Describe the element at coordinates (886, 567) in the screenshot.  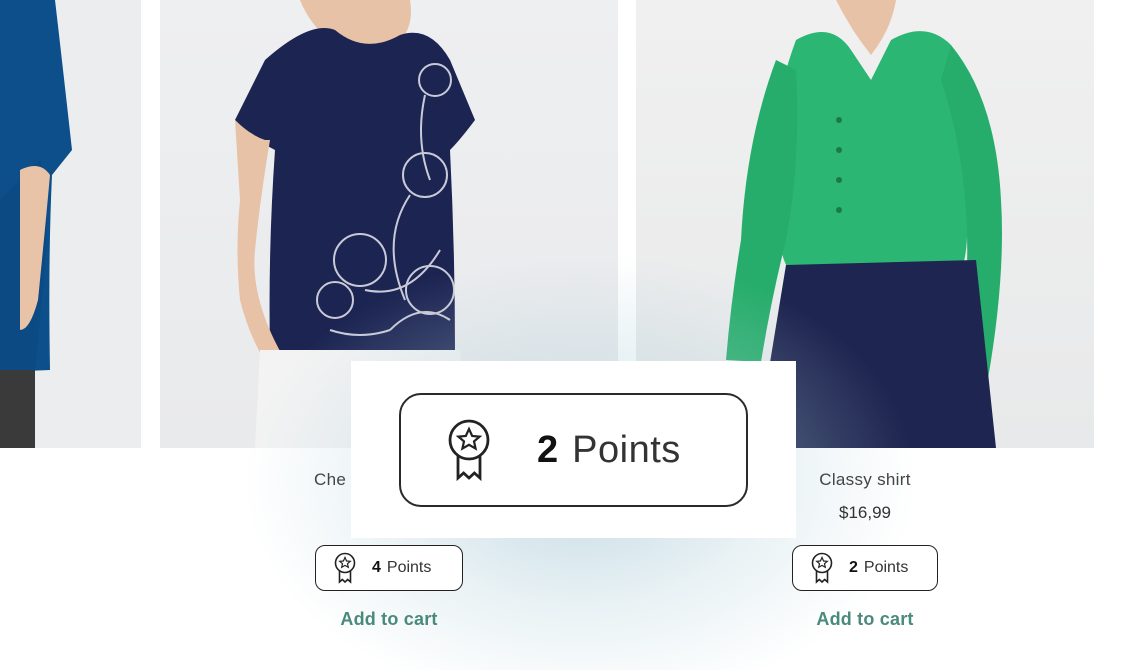
I see `points-label-2: Points` at that location.